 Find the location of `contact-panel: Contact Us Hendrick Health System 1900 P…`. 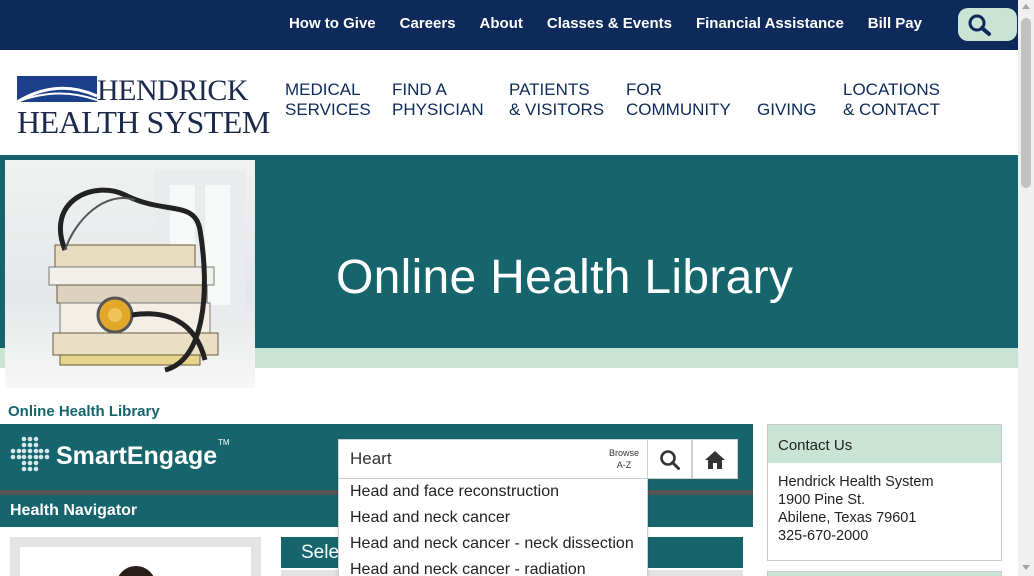

contact-panel: Contact Us Hendrick Health System 1900 P… is located at coordinates (884, 492).